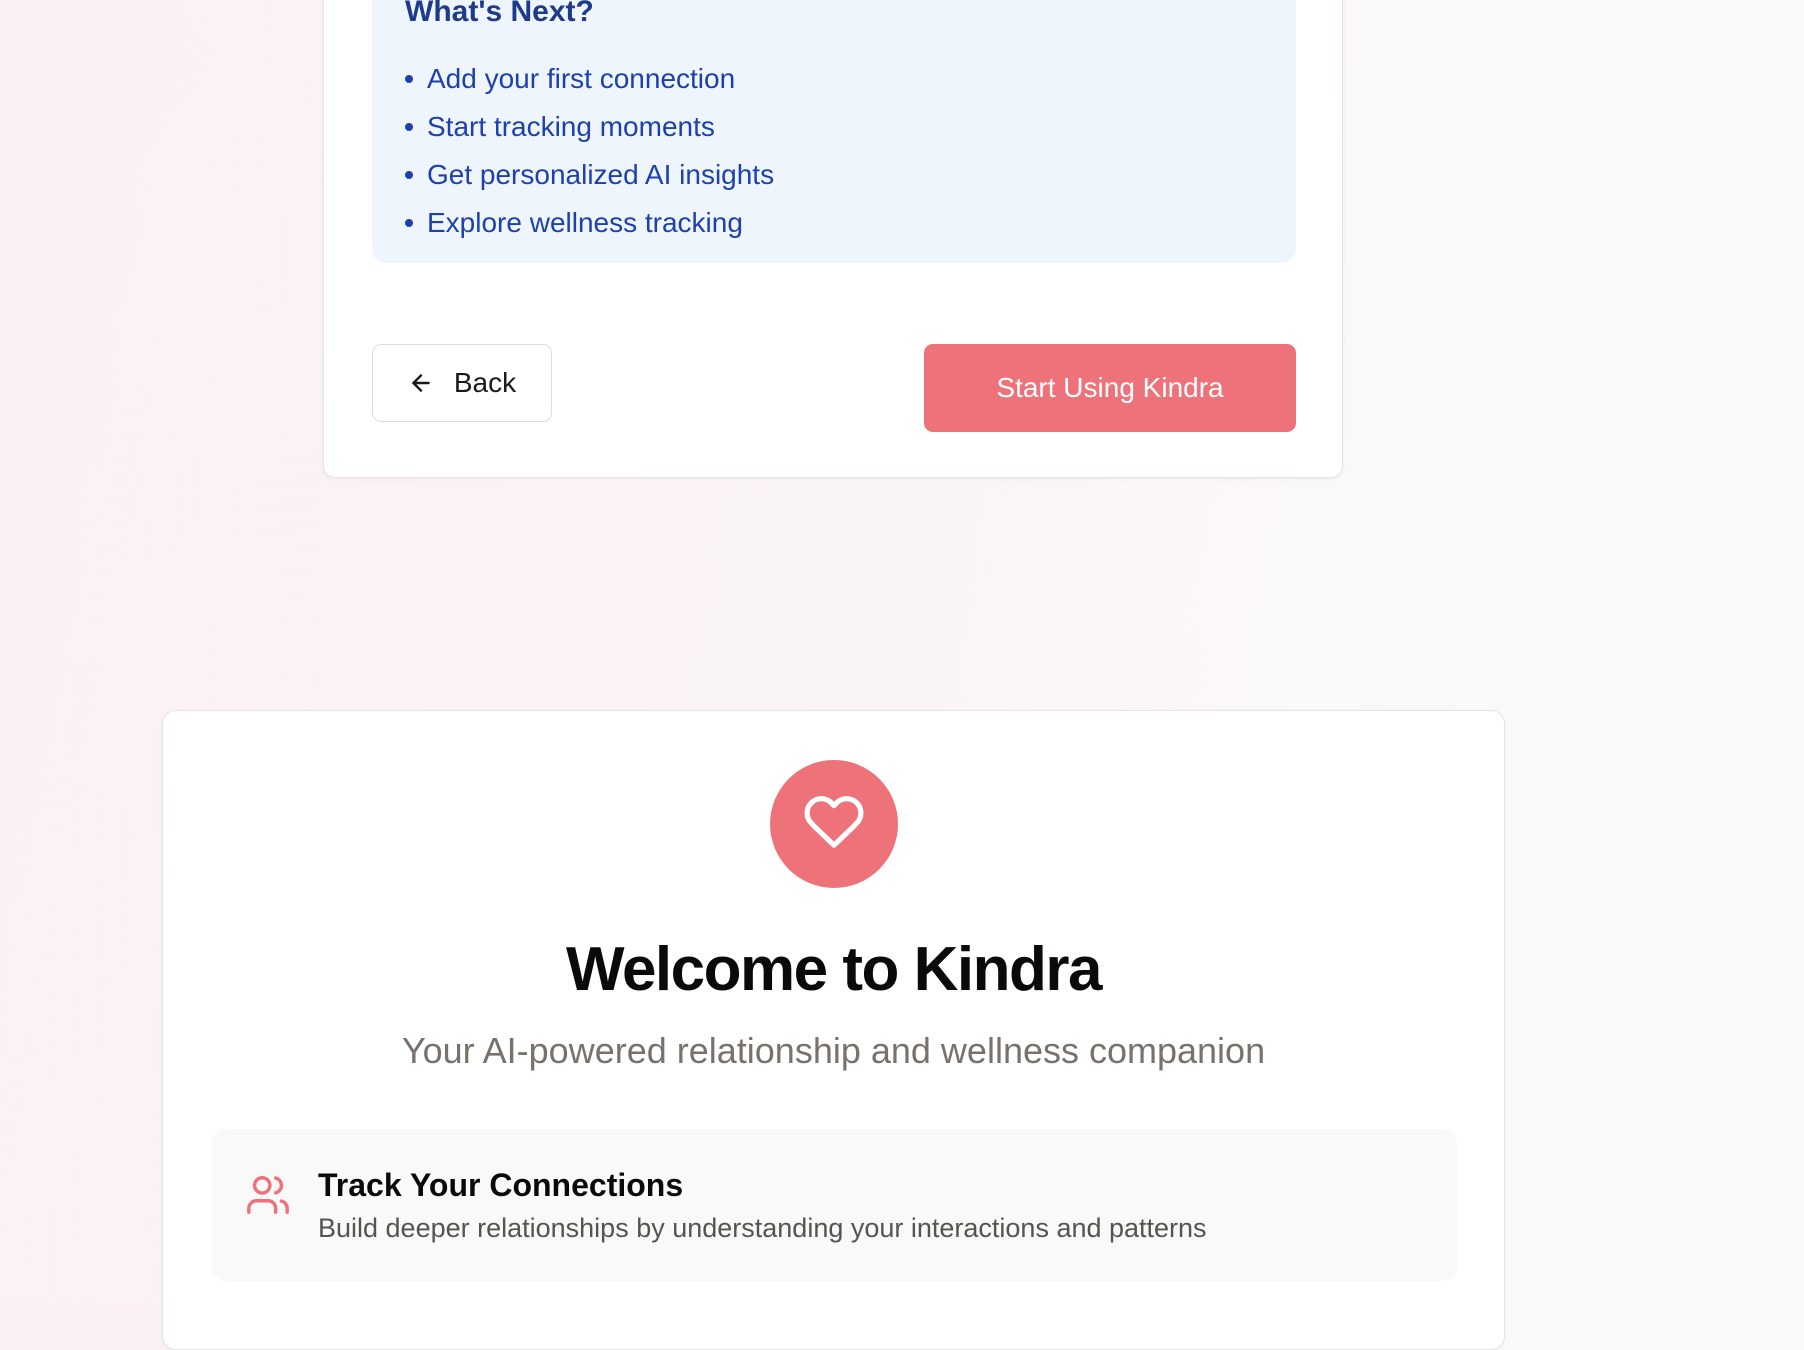  I want to click on start-using-button: Start Using Kindra, so click(1110, 388).